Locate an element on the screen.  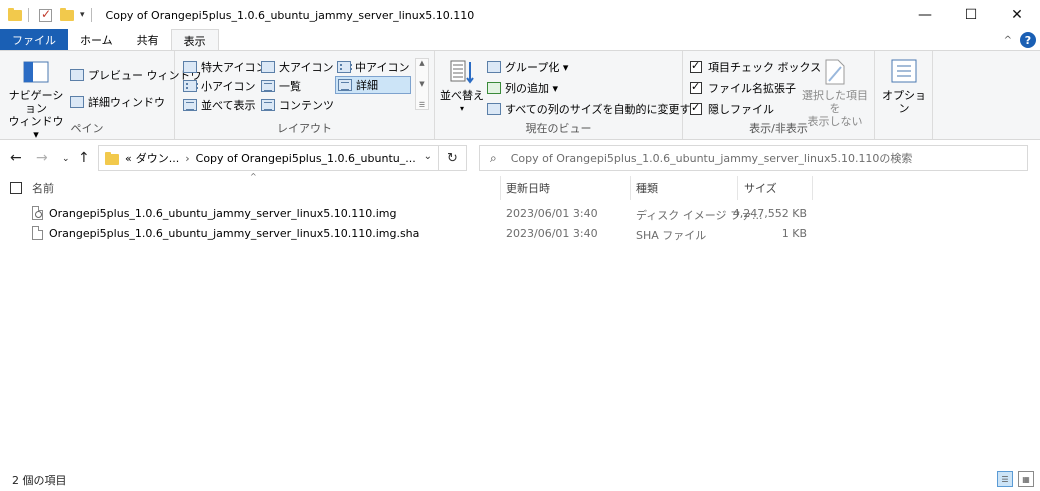
ribbon-tabs: ファイル ホーム 共有 表示 ^ ? is located at coordinates (520, 40).